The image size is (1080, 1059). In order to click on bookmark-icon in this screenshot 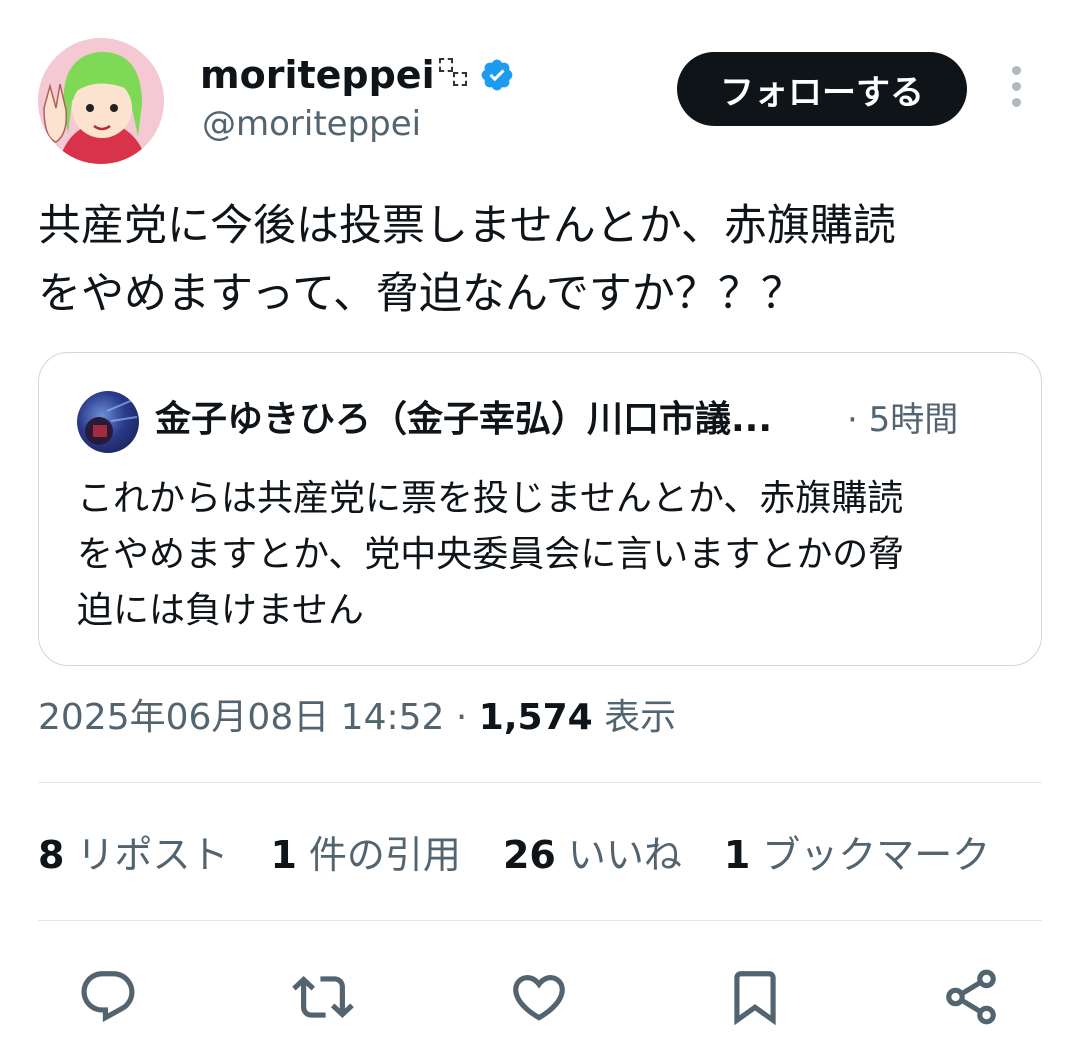, I will do `click(755, 998)`.